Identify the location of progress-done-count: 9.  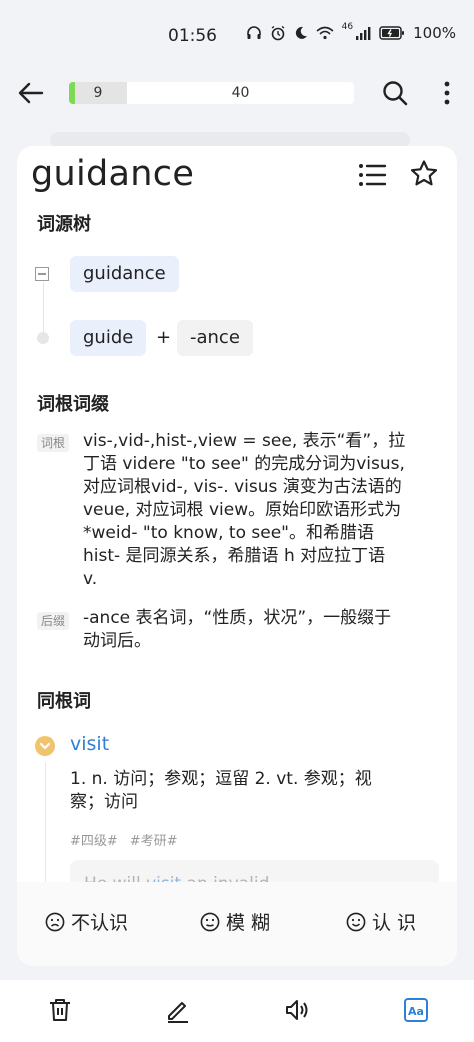
(98, 93).